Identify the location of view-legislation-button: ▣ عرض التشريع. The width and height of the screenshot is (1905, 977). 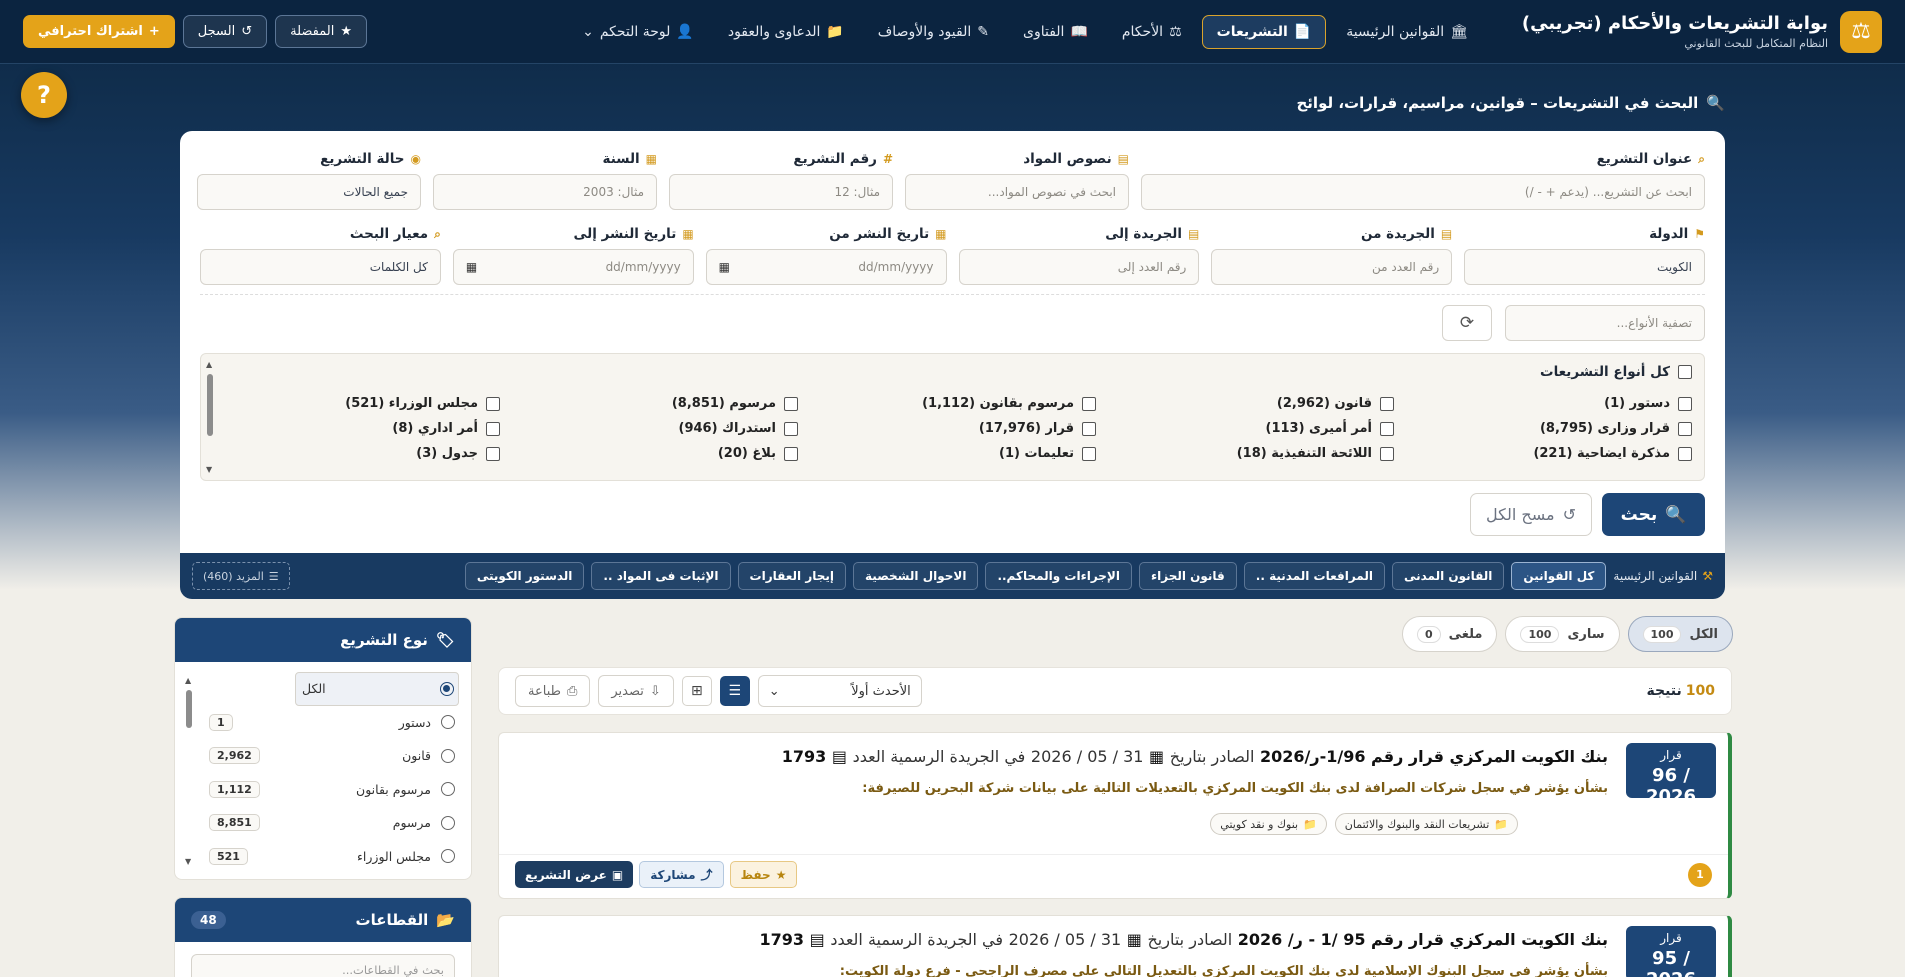
(574, 874).